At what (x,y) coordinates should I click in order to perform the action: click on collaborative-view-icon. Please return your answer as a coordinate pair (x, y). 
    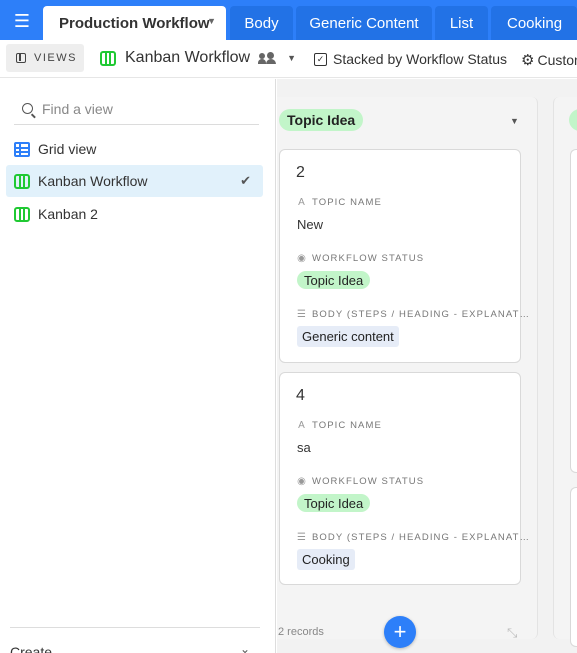
    Looking at the image, I should click on (267, 58).